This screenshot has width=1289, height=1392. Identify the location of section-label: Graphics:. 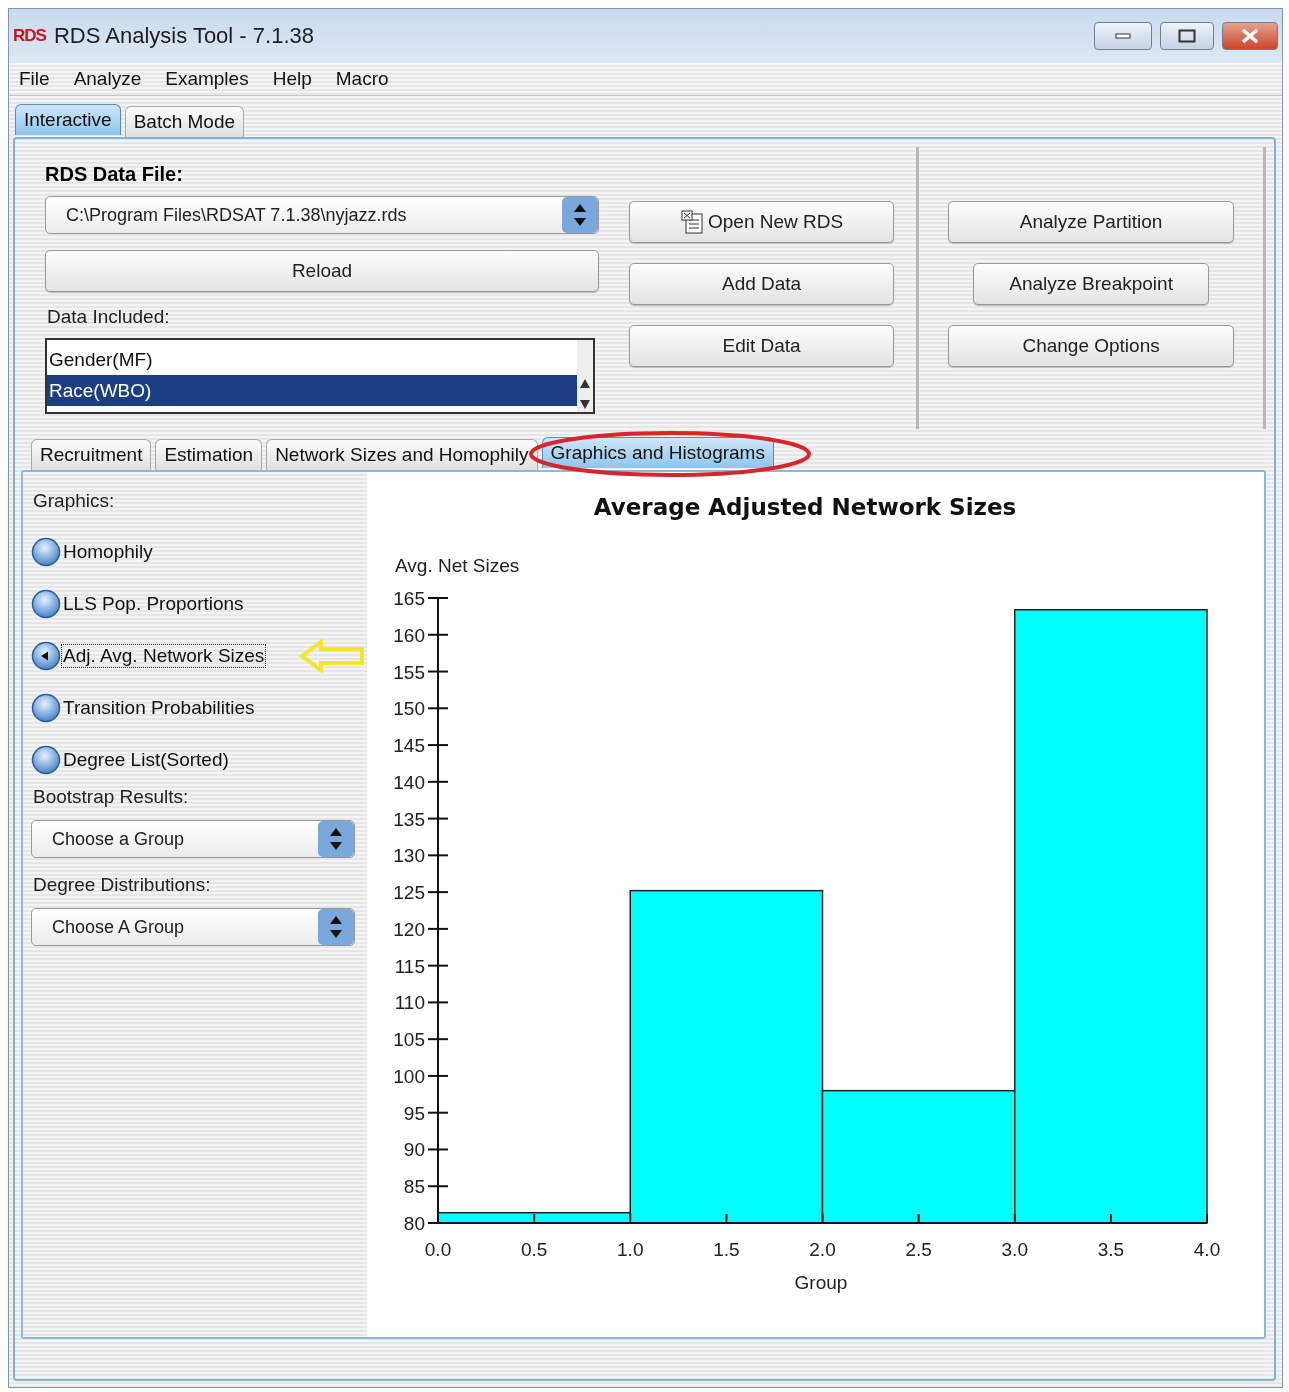
(74, 501).